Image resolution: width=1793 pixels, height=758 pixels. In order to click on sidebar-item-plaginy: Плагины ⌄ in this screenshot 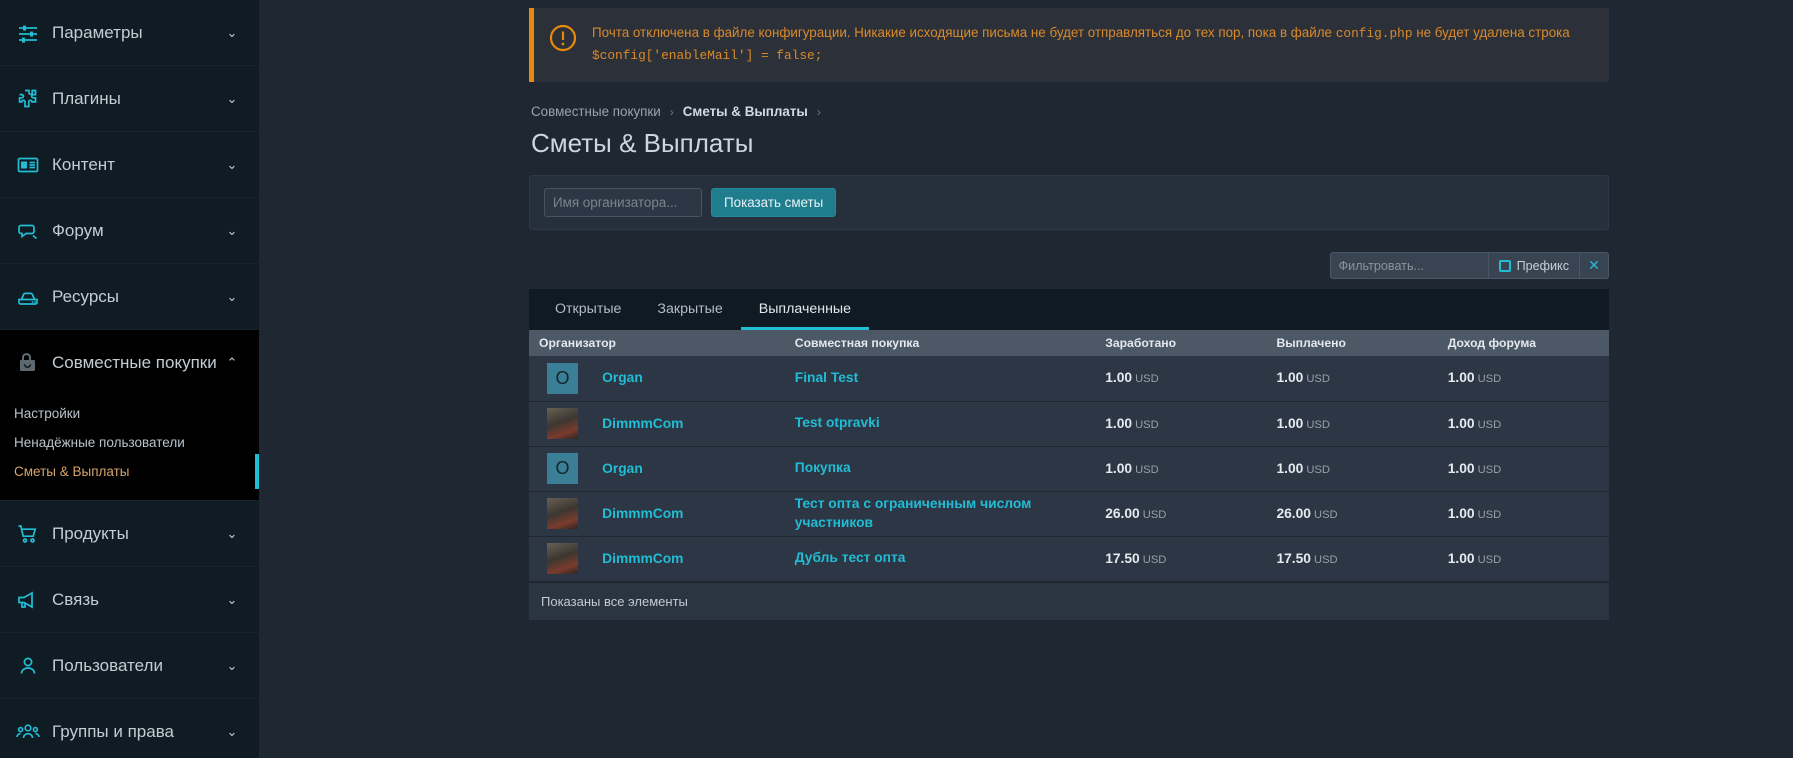, I will do `click(129, 98)`.